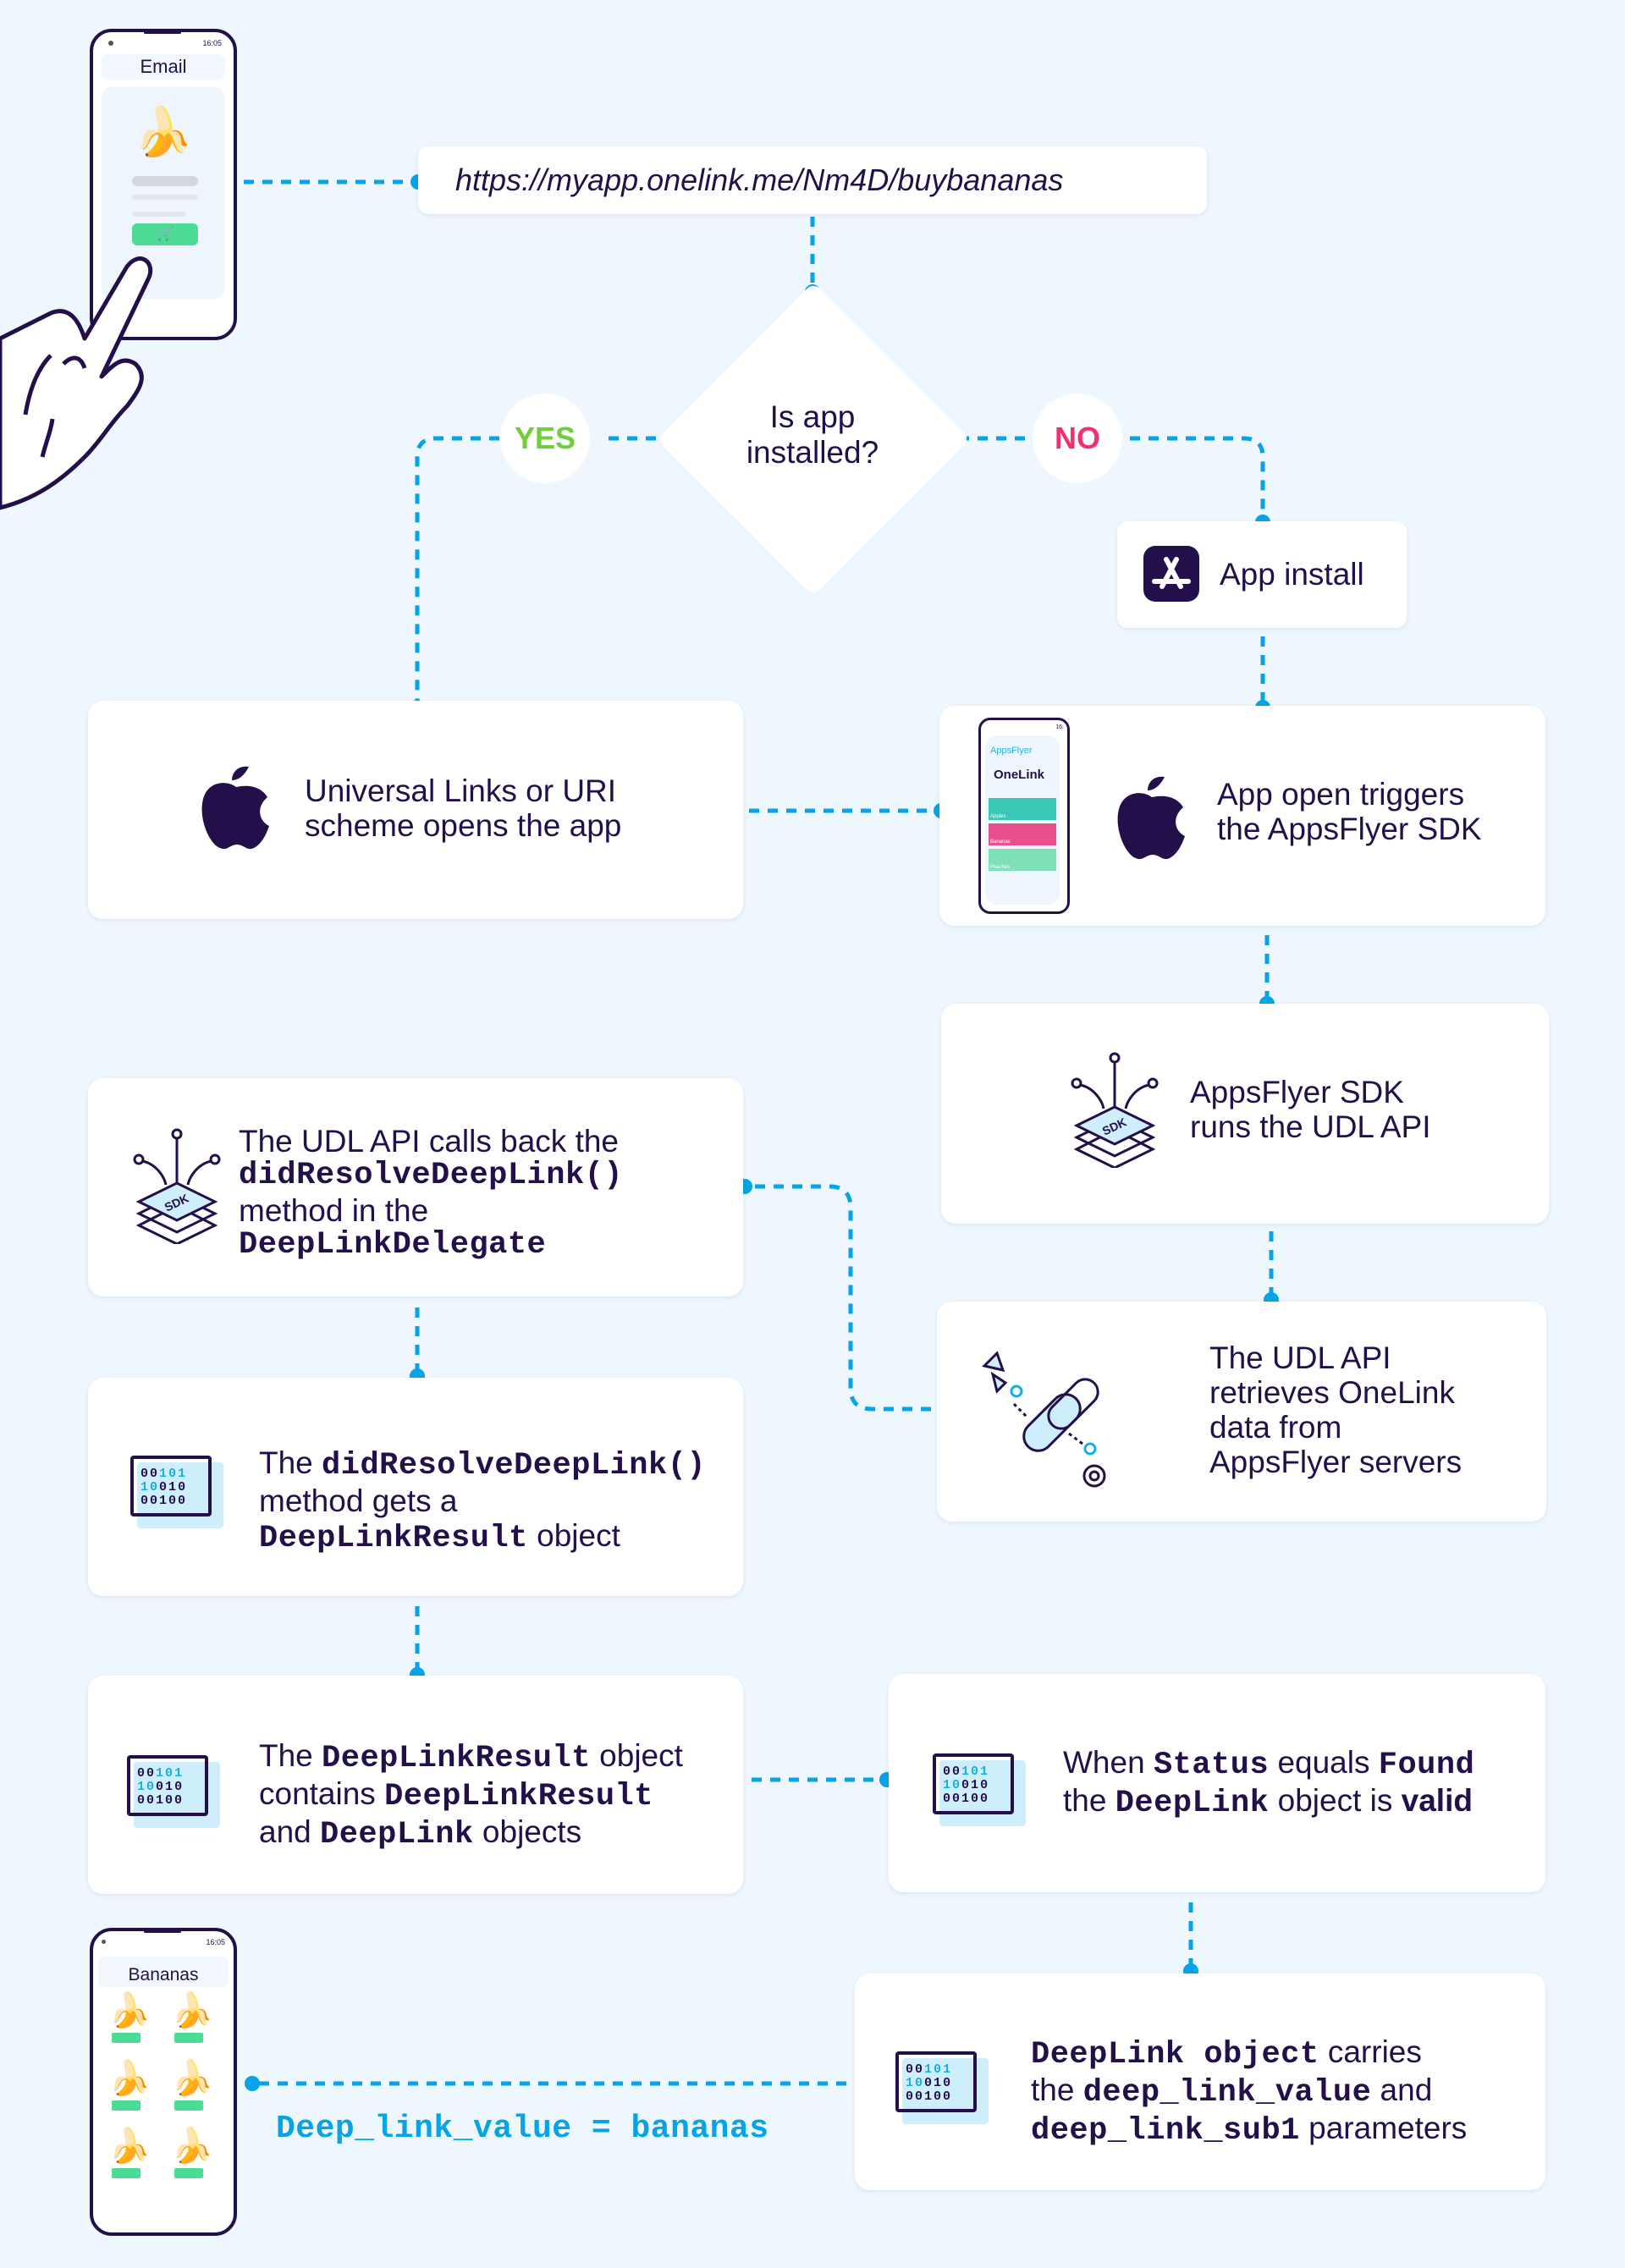  I want to click on contains-pre2: contains, so click(322, 1793).